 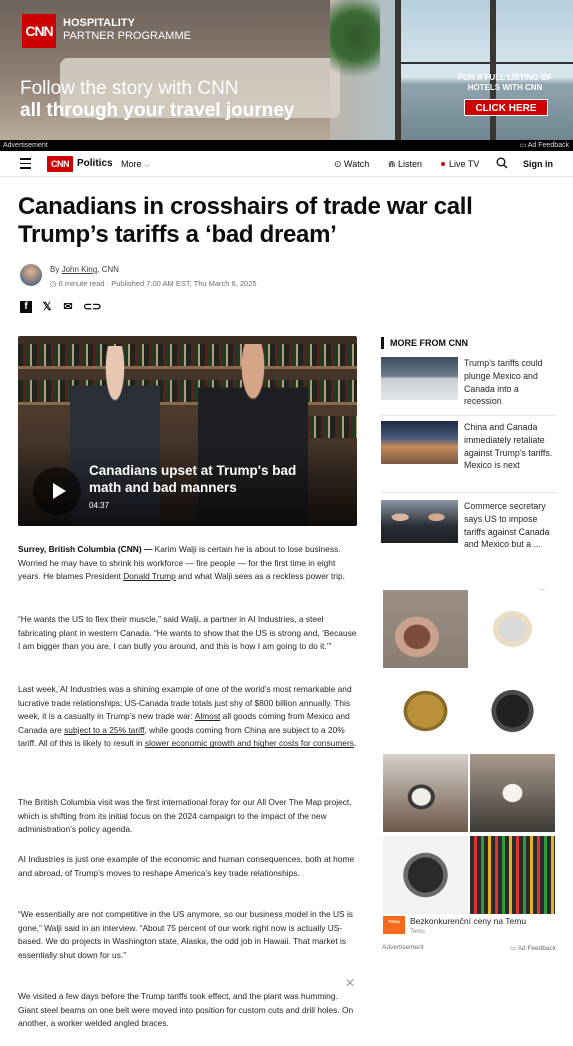 What do you see at coordinates (393, 164) in the screenshot?
I see `headphones-icon: ⋒` at bounding box center [393, 164].